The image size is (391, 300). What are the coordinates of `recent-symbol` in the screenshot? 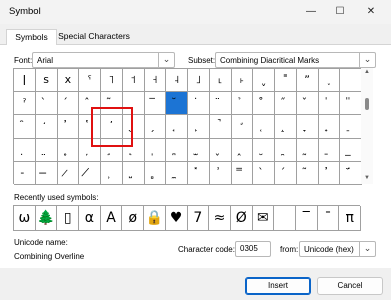 It's located at (285, 218).